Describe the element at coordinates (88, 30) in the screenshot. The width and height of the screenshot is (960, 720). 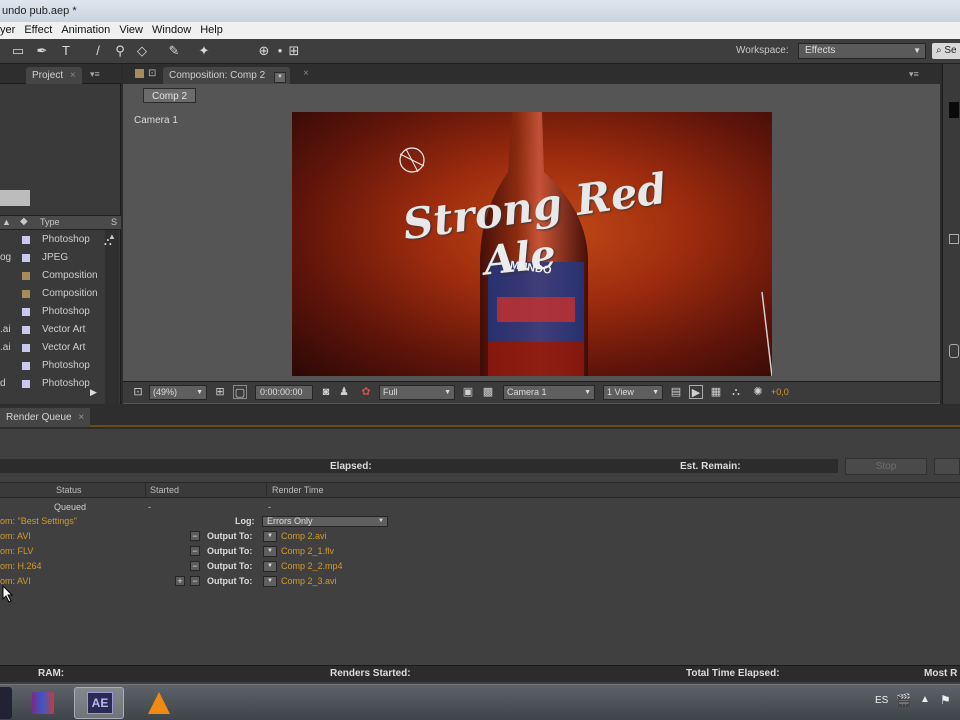
I see `menu-animation: Animation` at that location.